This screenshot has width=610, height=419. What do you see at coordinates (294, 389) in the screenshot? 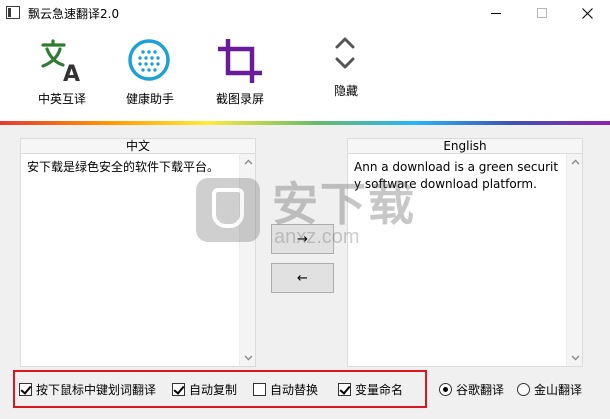
I see `checkbox-label: 自动替换` at bounding box center [294, 389].